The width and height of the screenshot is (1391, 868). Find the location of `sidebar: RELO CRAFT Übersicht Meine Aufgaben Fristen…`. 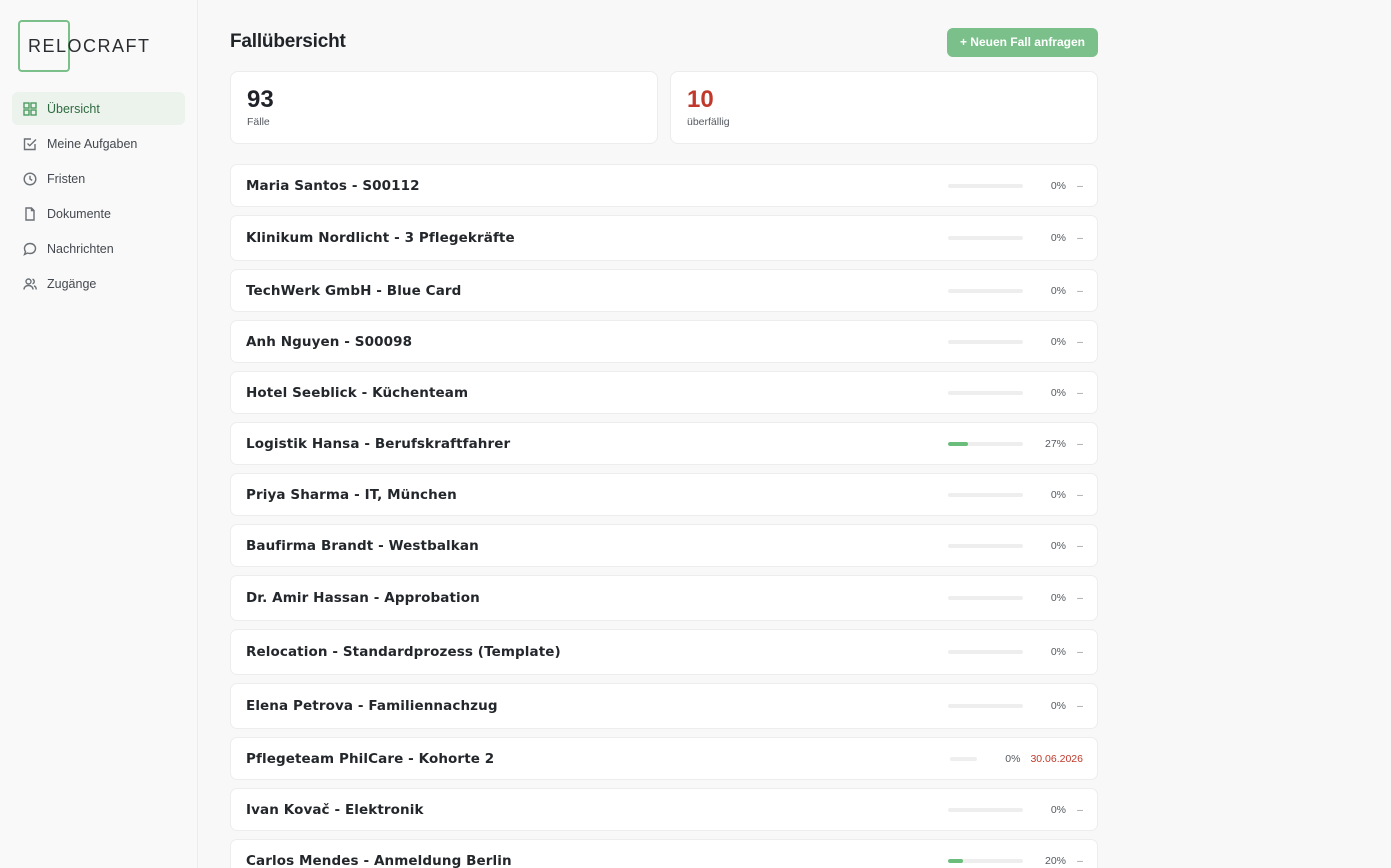

sidebar: RELO CRAFT Übersicht Meine Aufgaben Fristen… is located at coordinates (99, 434).